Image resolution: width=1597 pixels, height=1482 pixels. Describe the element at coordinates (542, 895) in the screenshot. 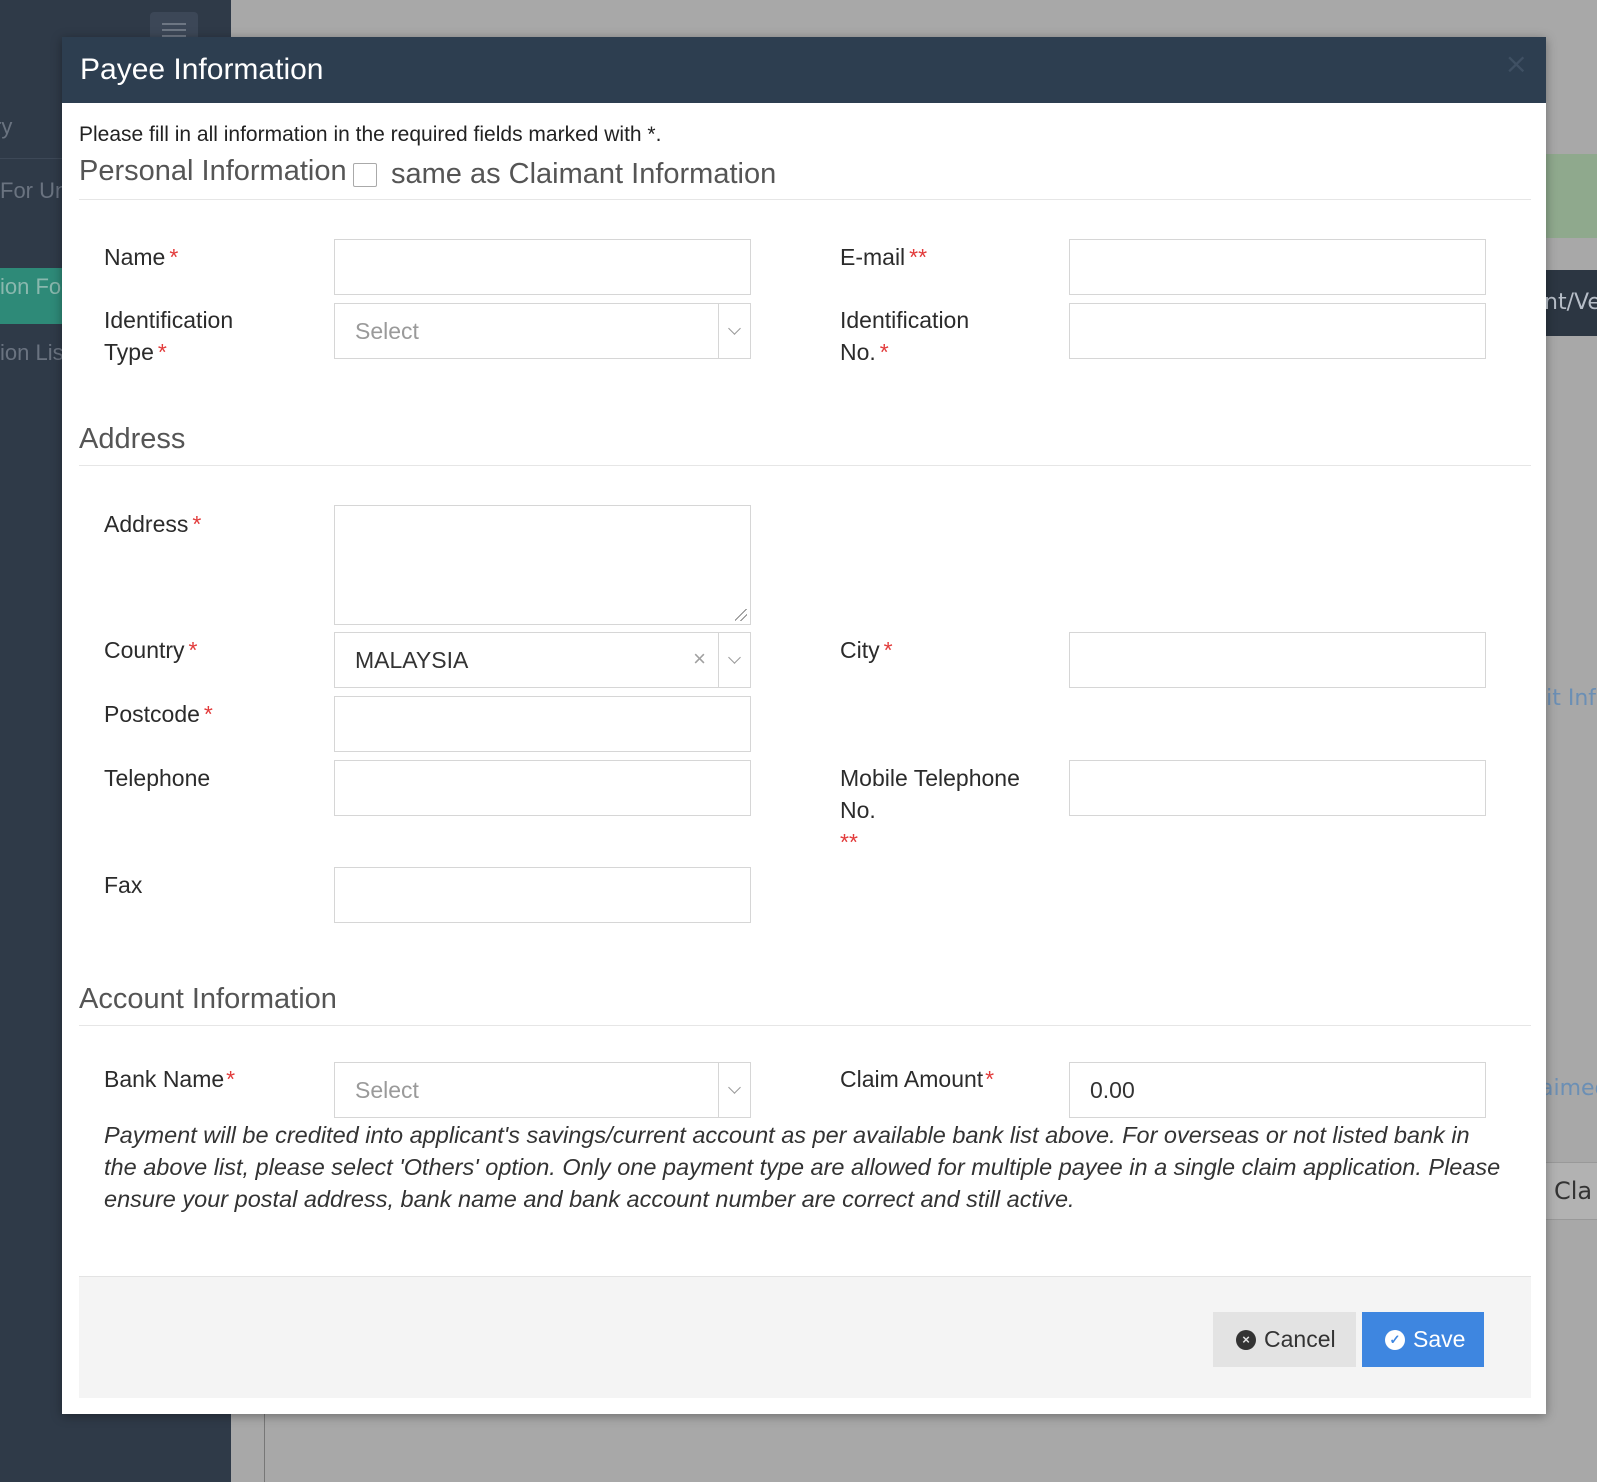

I see `fax-input` at that location.